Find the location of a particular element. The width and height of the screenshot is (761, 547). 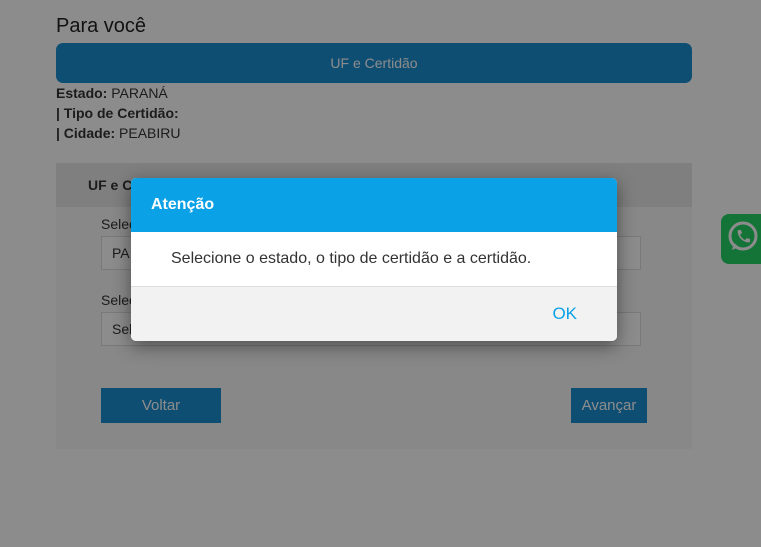

ok-button: OK is located at coordinates (564, 314).